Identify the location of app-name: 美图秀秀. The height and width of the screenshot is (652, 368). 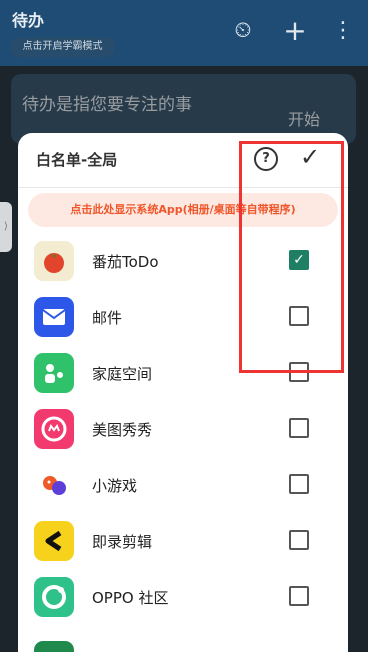
(122, 430).